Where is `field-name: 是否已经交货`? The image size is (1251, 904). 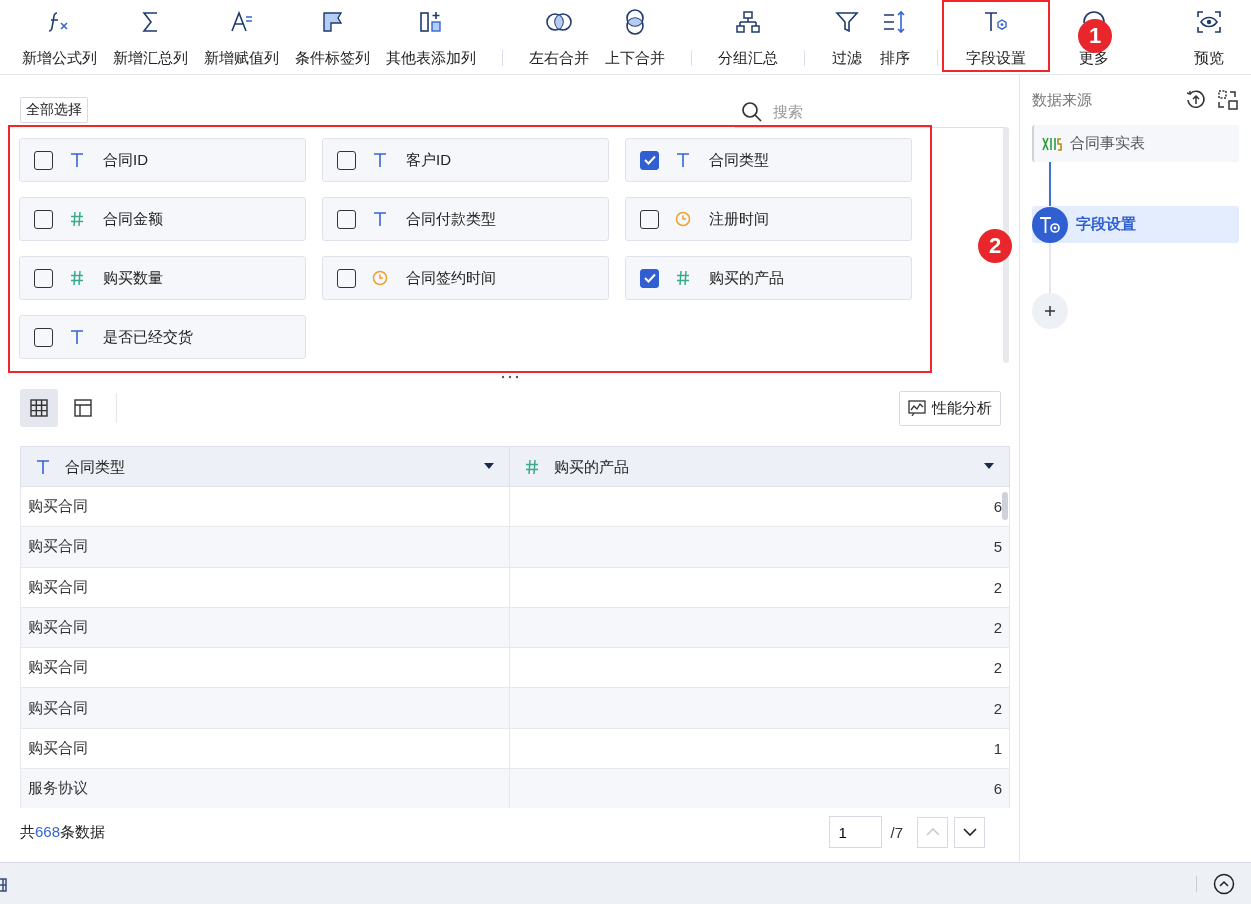 field-name: 是否已经交货 is located at coordinates (148, 337).